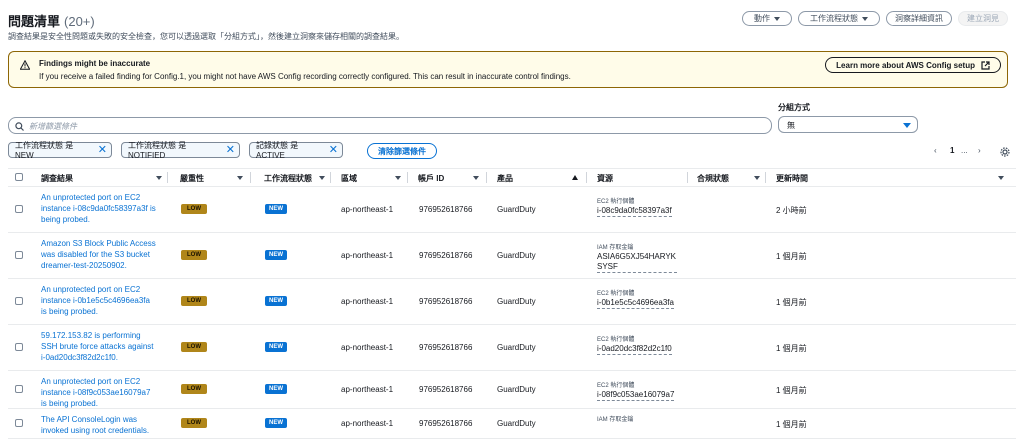 The width and height of the screenshot is (1024, 439). Describe the element at coordinates (390, 125) in the screenshot. I see `filter-search-input: 新增篩選條件` at that location.